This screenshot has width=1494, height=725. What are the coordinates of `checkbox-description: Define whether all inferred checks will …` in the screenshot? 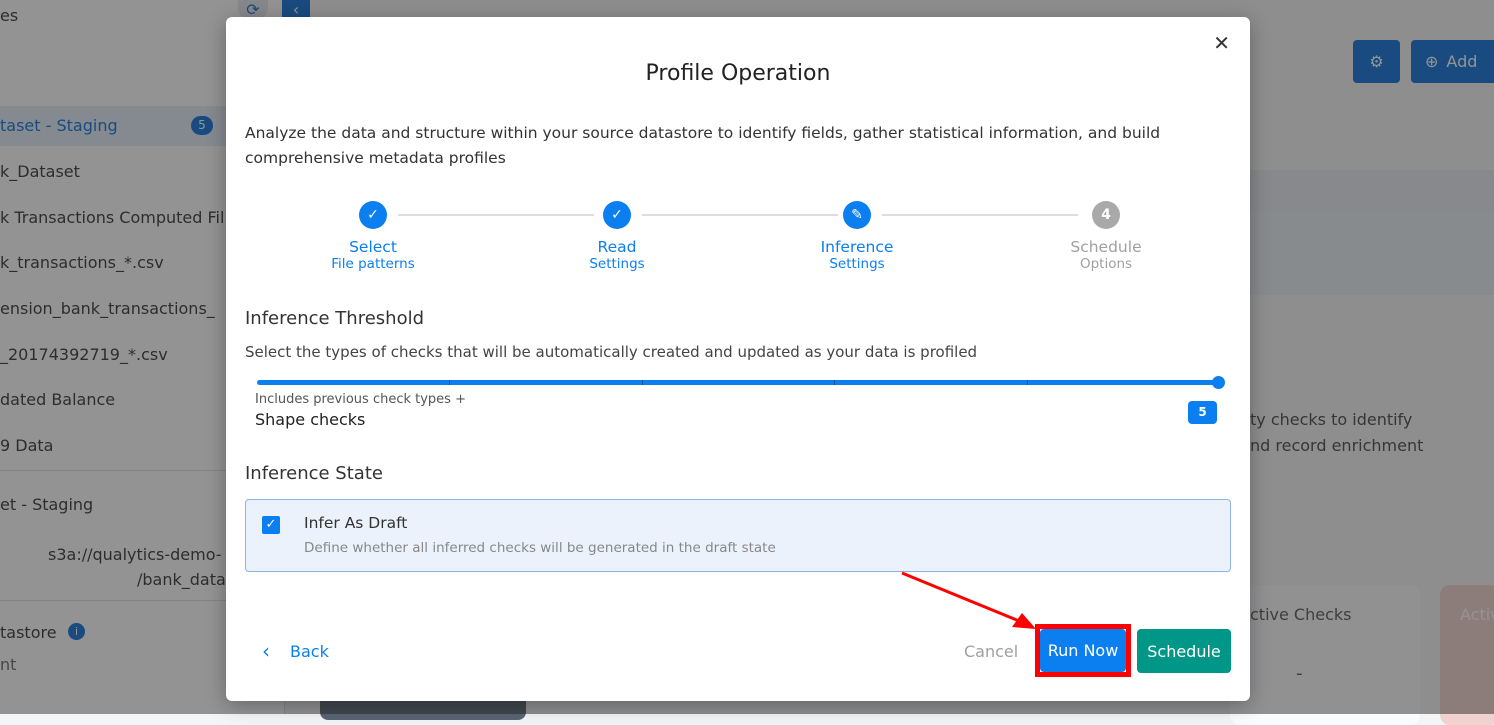 It's located at (540, 548).